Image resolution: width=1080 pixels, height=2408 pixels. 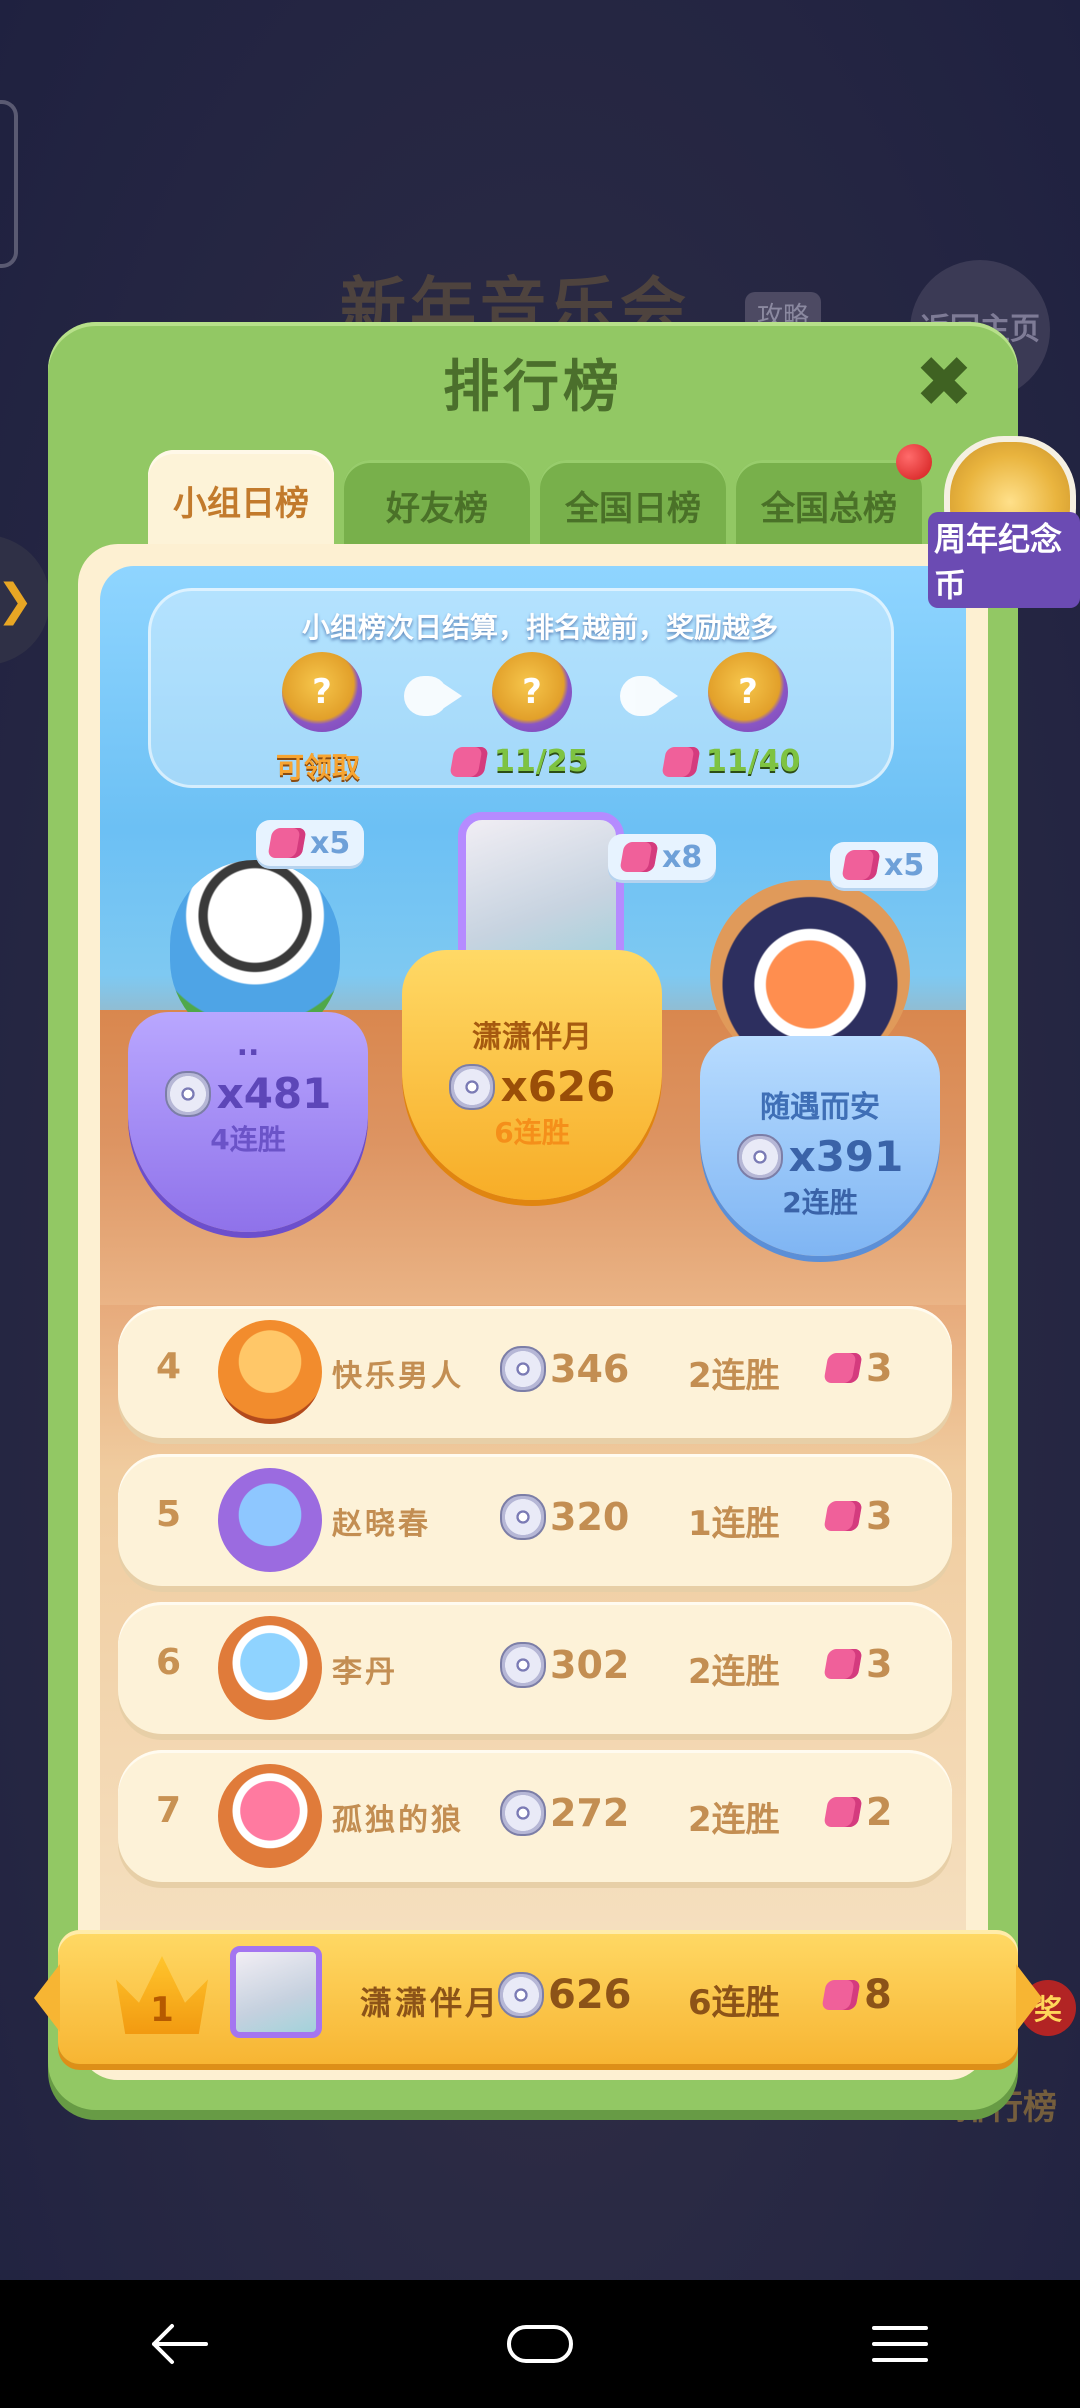 I want to click on podium-score-3rd: x391, so click(x=819, y=1156).